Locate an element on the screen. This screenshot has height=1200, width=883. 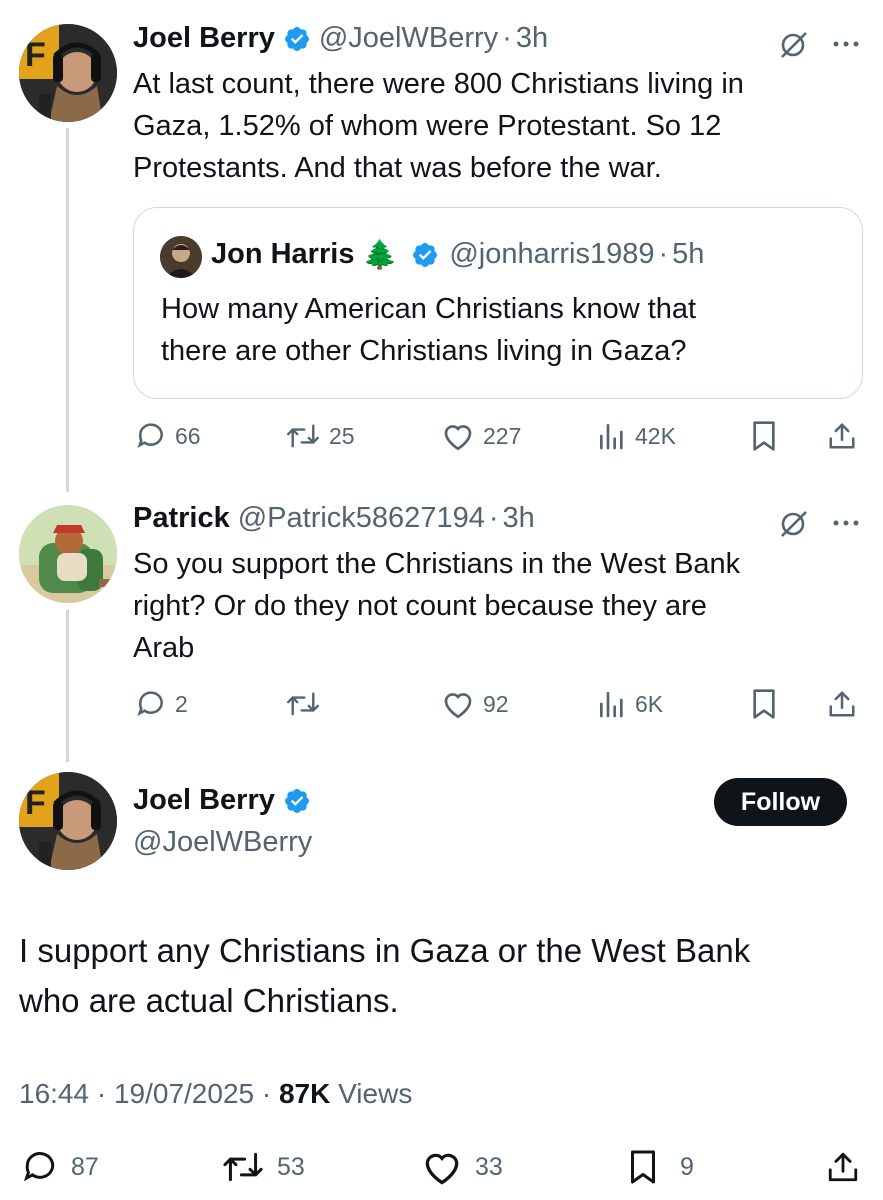
repost-button: 25 is located at coordinates (320, 436).